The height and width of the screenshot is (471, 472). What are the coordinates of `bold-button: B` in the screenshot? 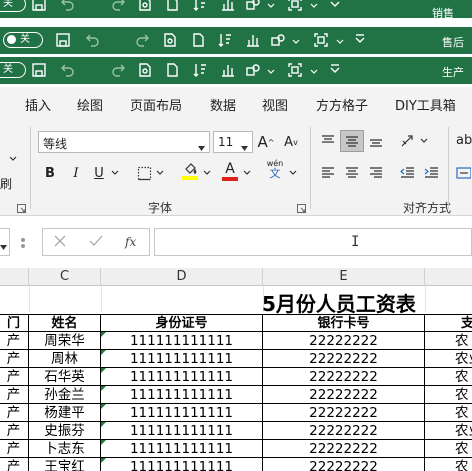 It's located at (50, 173).